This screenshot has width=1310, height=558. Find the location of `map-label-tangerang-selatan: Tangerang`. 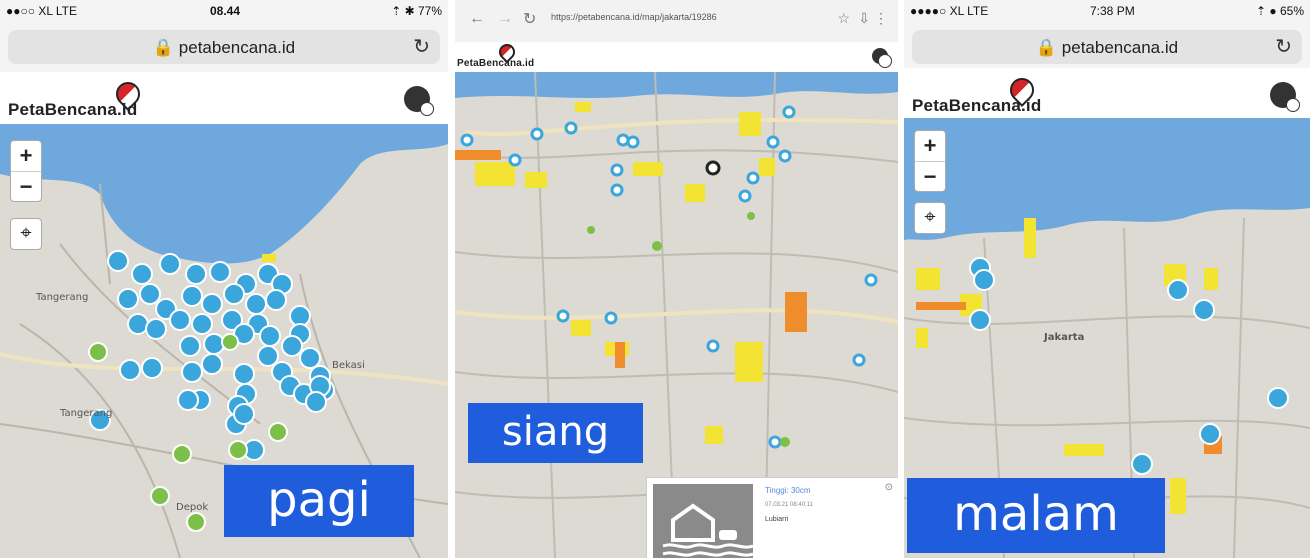

map-label-tangerang-selatan: Tangerang is located at coordinates (86, 413).